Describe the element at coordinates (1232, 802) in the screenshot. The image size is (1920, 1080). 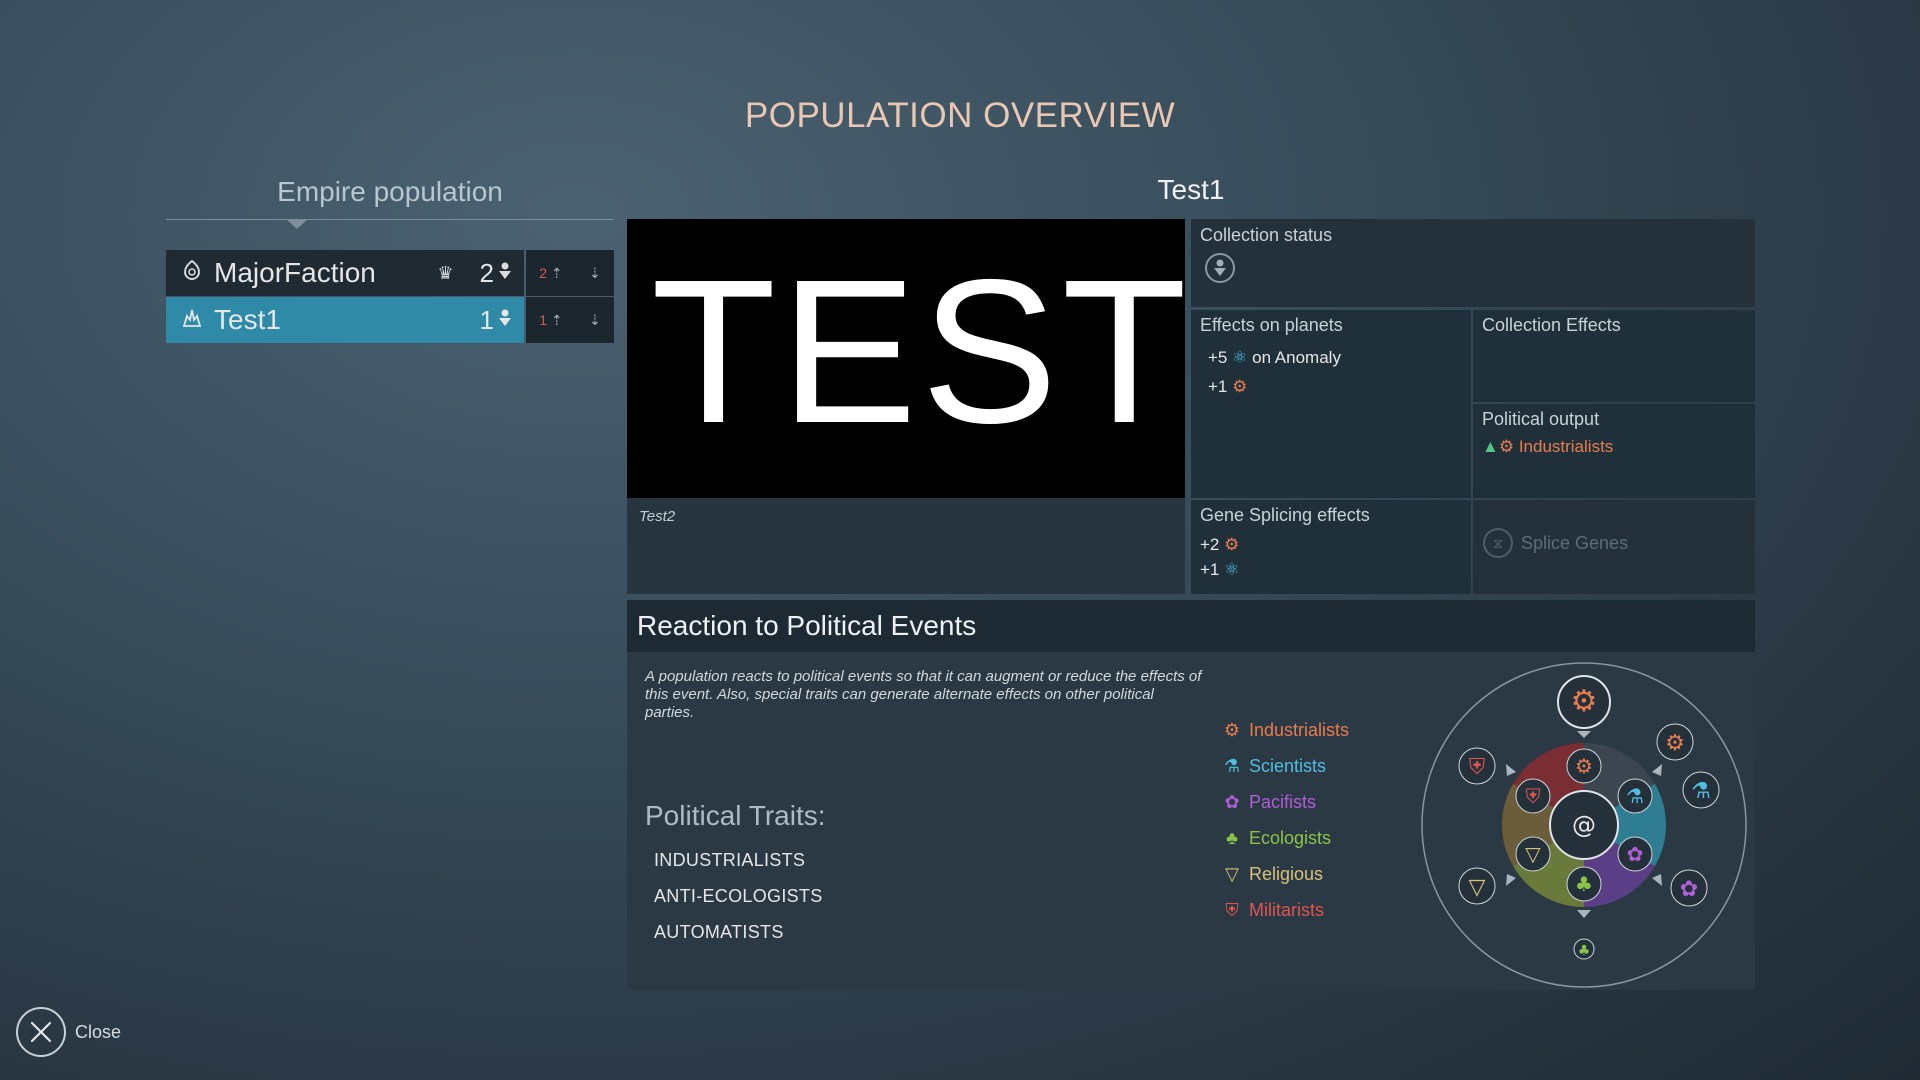
I see `flower-icon: ✿` at that location.